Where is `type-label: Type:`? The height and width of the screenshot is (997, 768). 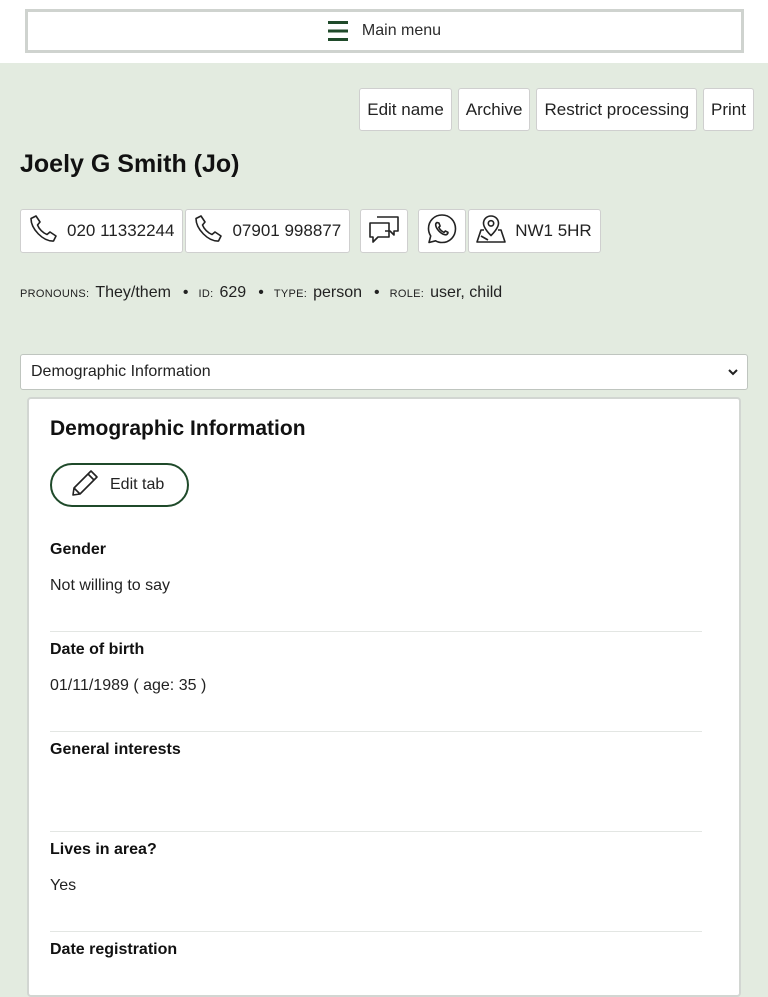 type-label: Type: is located at coordinates (290, 294).